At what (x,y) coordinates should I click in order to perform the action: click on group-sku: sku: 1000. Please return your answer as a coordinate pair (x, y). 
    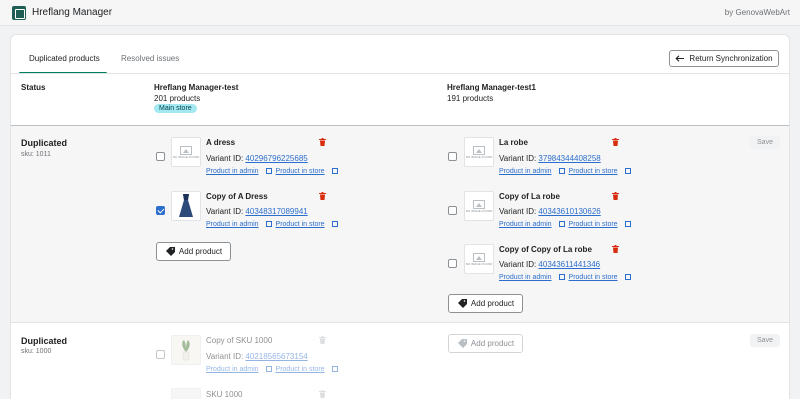
    Looking at the image, I should click on (36, 351).